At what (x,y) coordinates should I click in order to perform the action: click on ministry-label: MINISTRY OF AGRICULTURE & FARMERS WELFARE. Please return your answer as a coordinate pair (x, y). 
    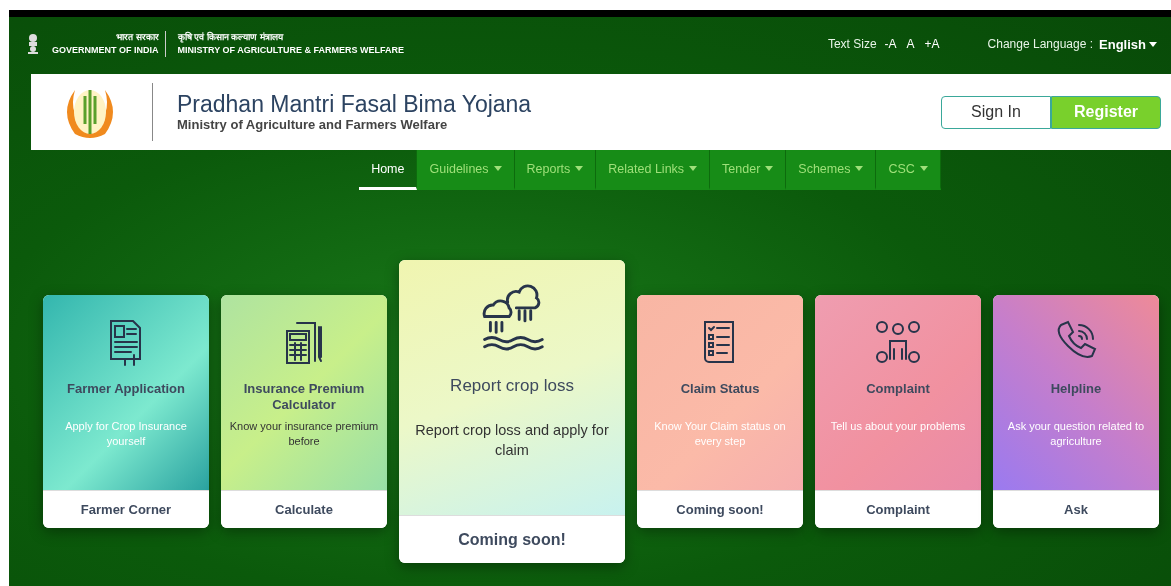
    Looking at the image, I should click on (290, 50).